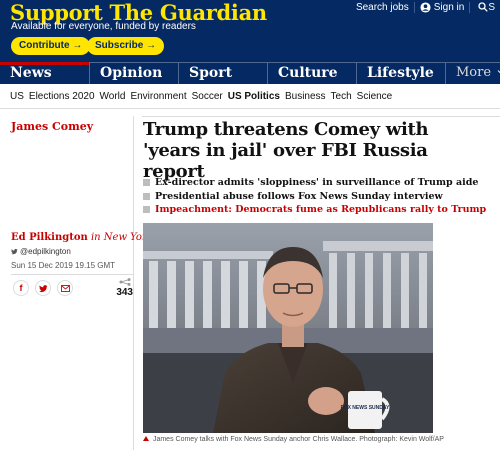  What do you see at coordinates (126, 46) in the screenshot?
I see `subscribe-button: Subscribe →` at bounding box center [126, 46].